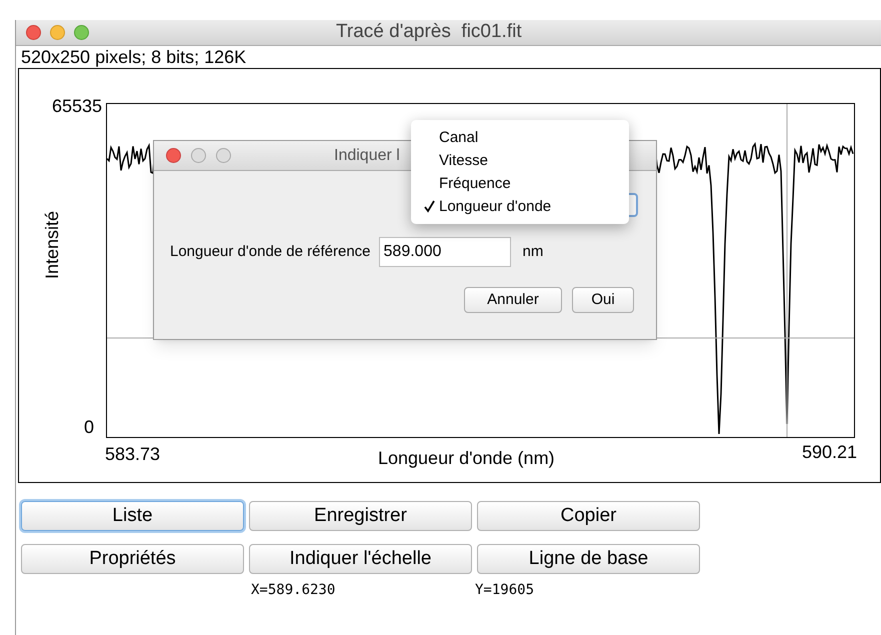  What do you see at coordinates (132, 559) in the screenshot?
I see `action-button: Propriétés` at bounding box center [132, 559].